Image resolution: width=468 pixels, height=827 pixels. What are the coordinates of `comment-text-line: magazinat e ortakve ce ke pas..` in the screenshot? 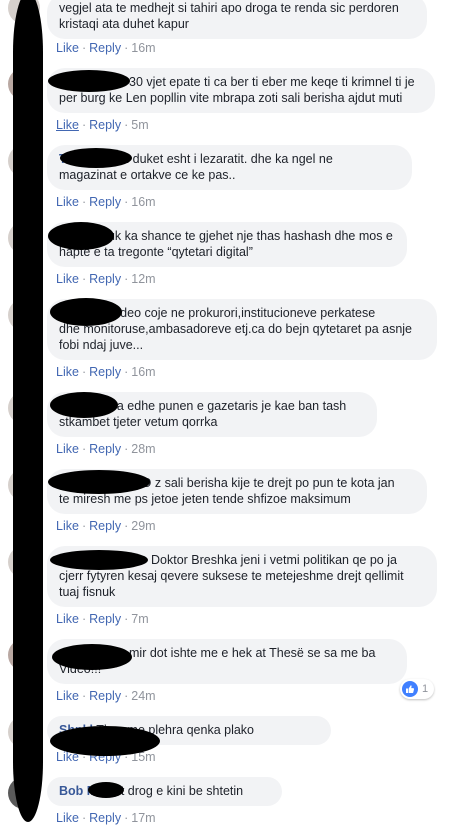 It's located at (147, 175).